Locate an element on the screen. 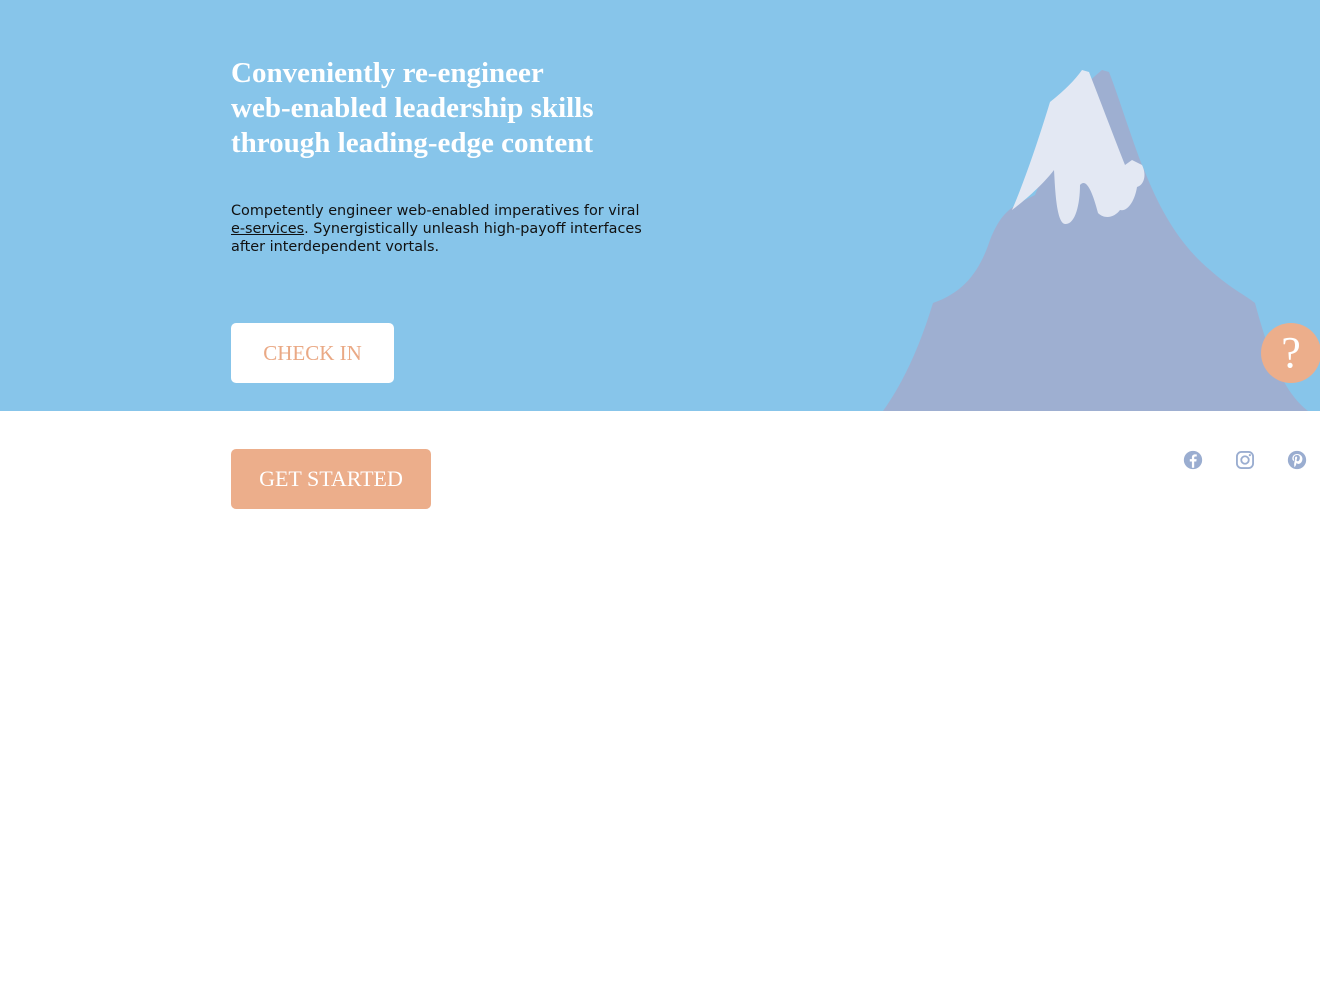 This screenshot has width=1326, height=999. mountain-illustration is located at coordinates (1095, 240).